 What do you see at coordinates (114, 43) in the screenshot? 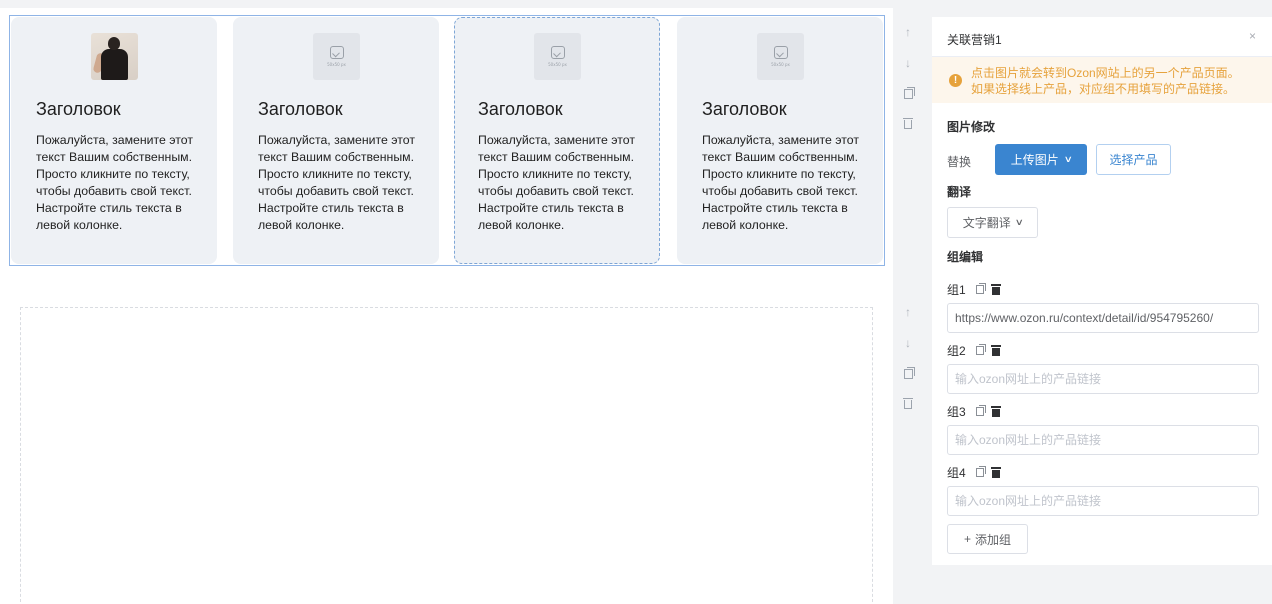
I see `photo-figure-head` at bounding box center [114, 43].